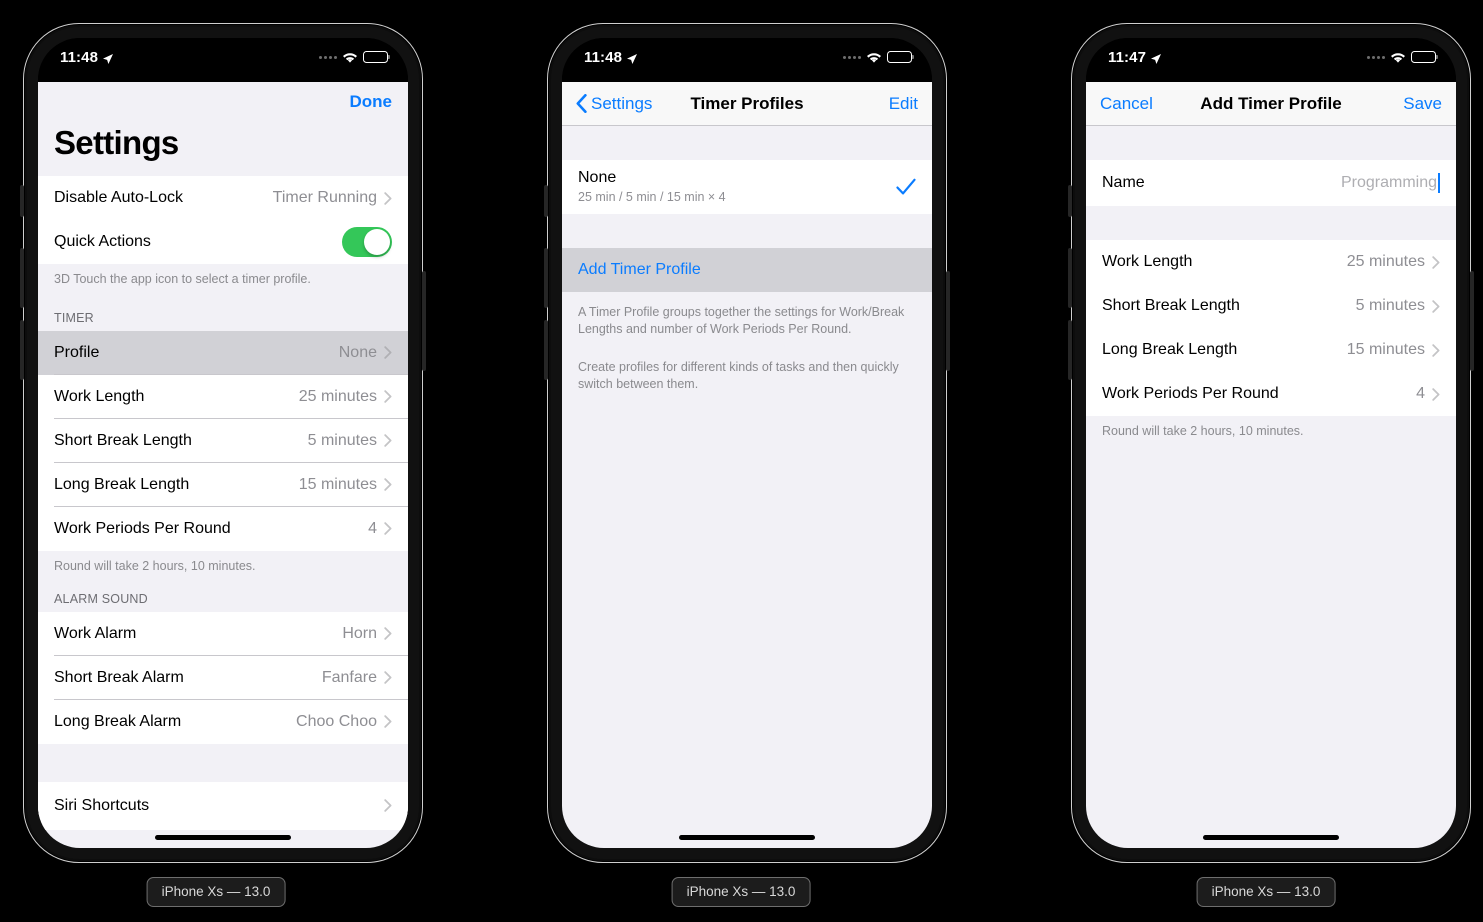 The height and width of the screenshot is (922, 1483). I want to click on row-name: Name Programming, so click(1271, 183).